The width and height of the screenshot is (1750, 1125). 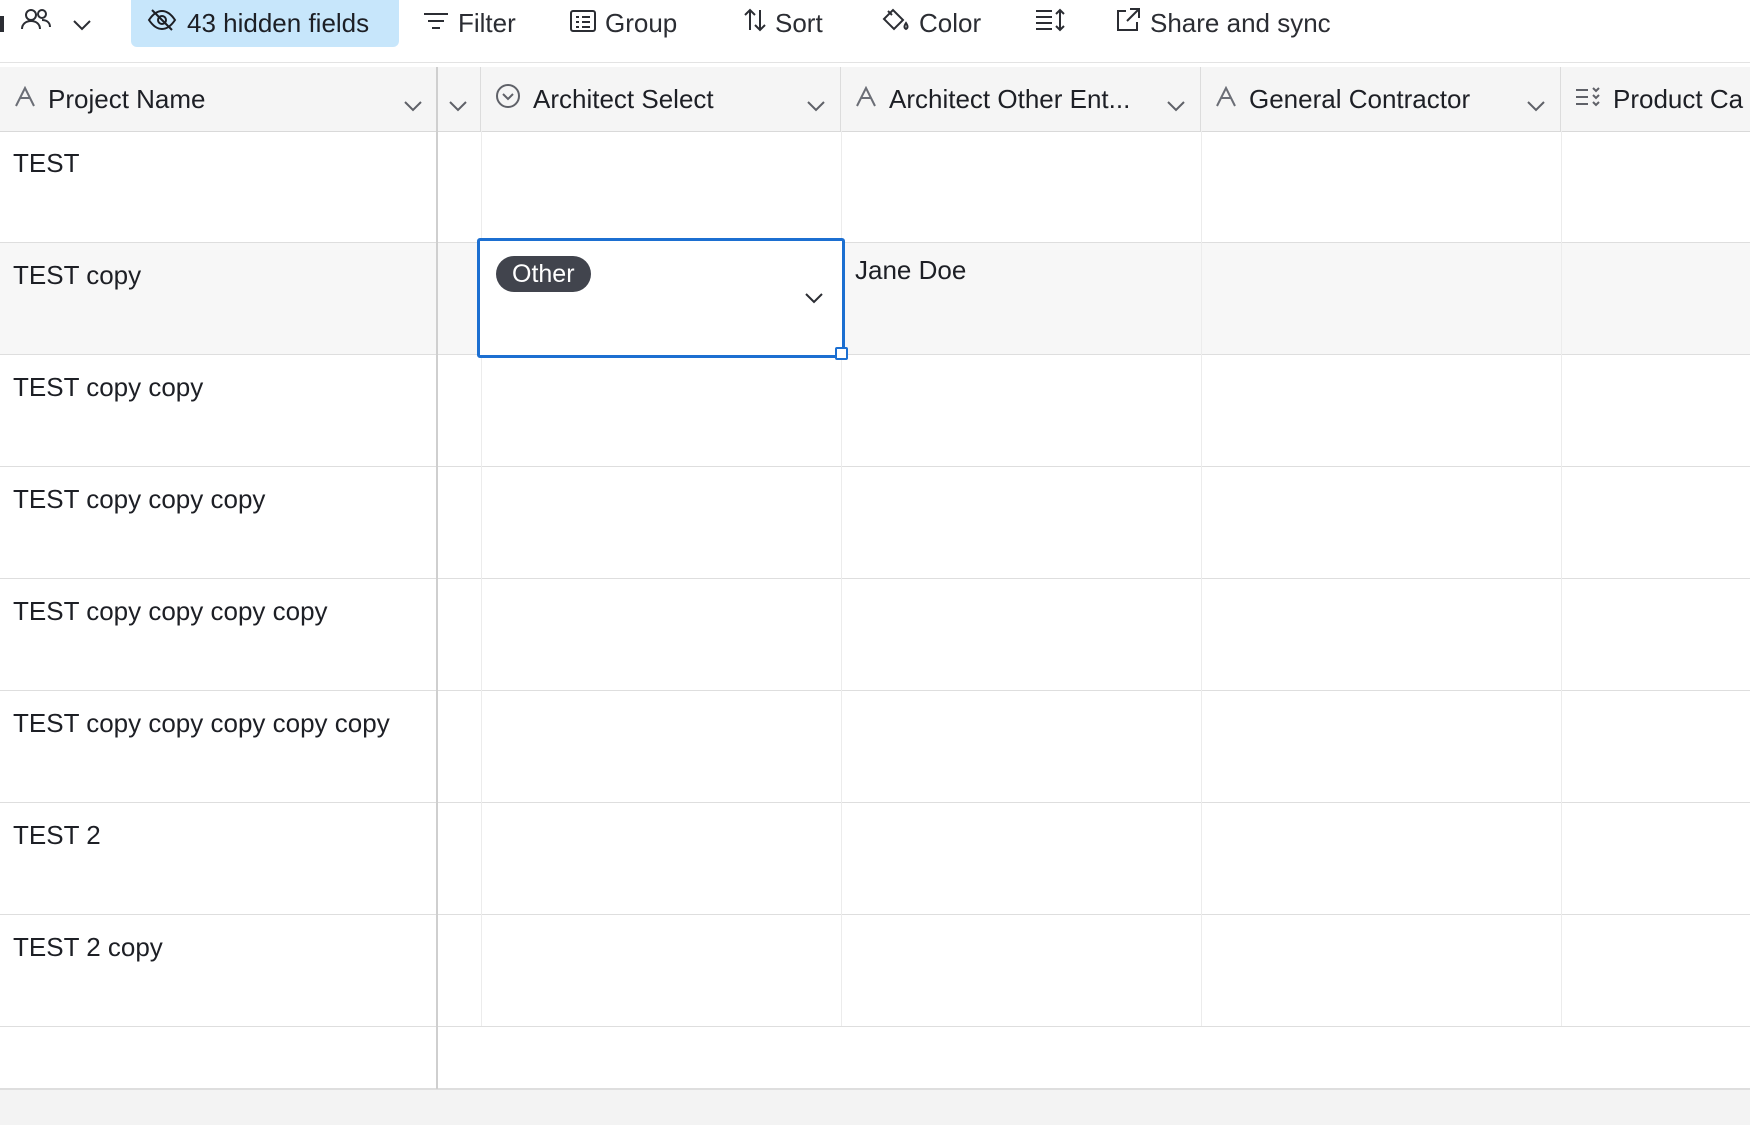 I want to click on filter-label: Filter, so click(x=487, y=23).